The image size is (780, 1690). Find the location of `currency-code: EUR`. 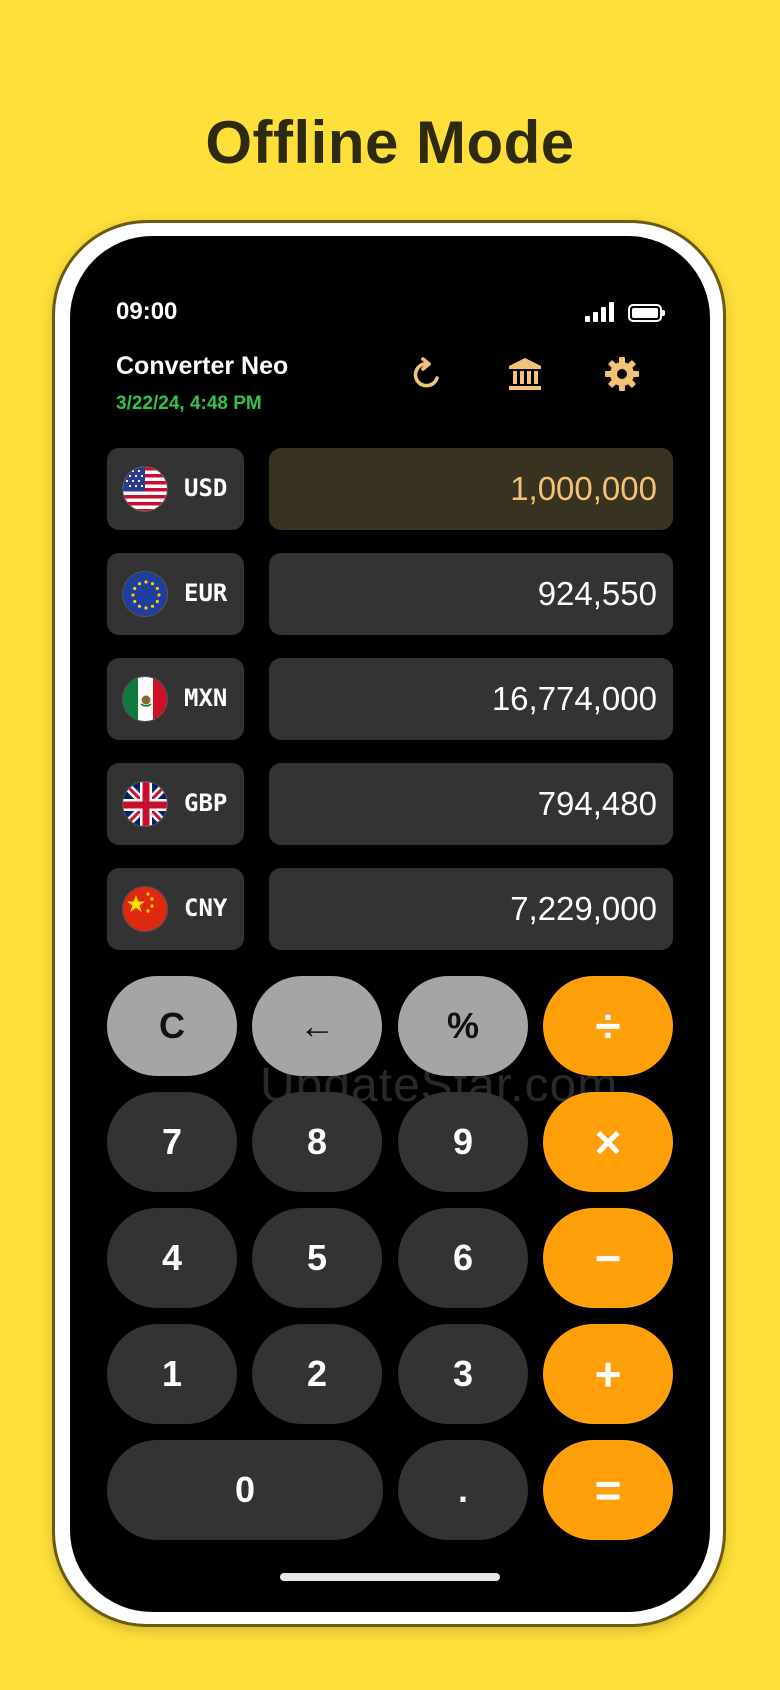

currency-code: EUR is located at coordinates (206, 593).